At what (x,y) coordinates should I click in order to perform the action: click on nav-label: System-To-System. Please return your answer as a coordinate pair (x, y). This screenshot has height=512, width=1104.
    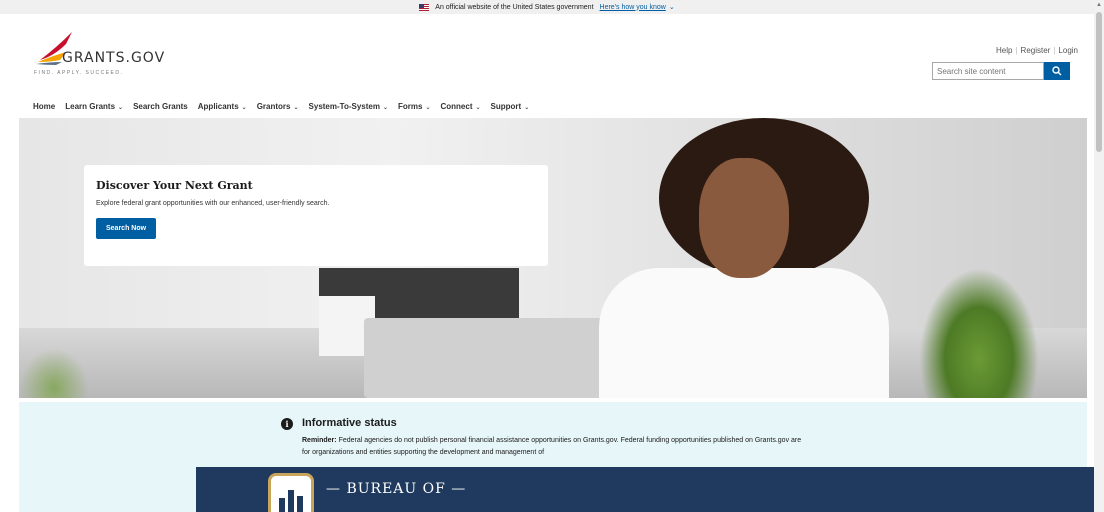
    Looking at the image, I should click on (344, 106).